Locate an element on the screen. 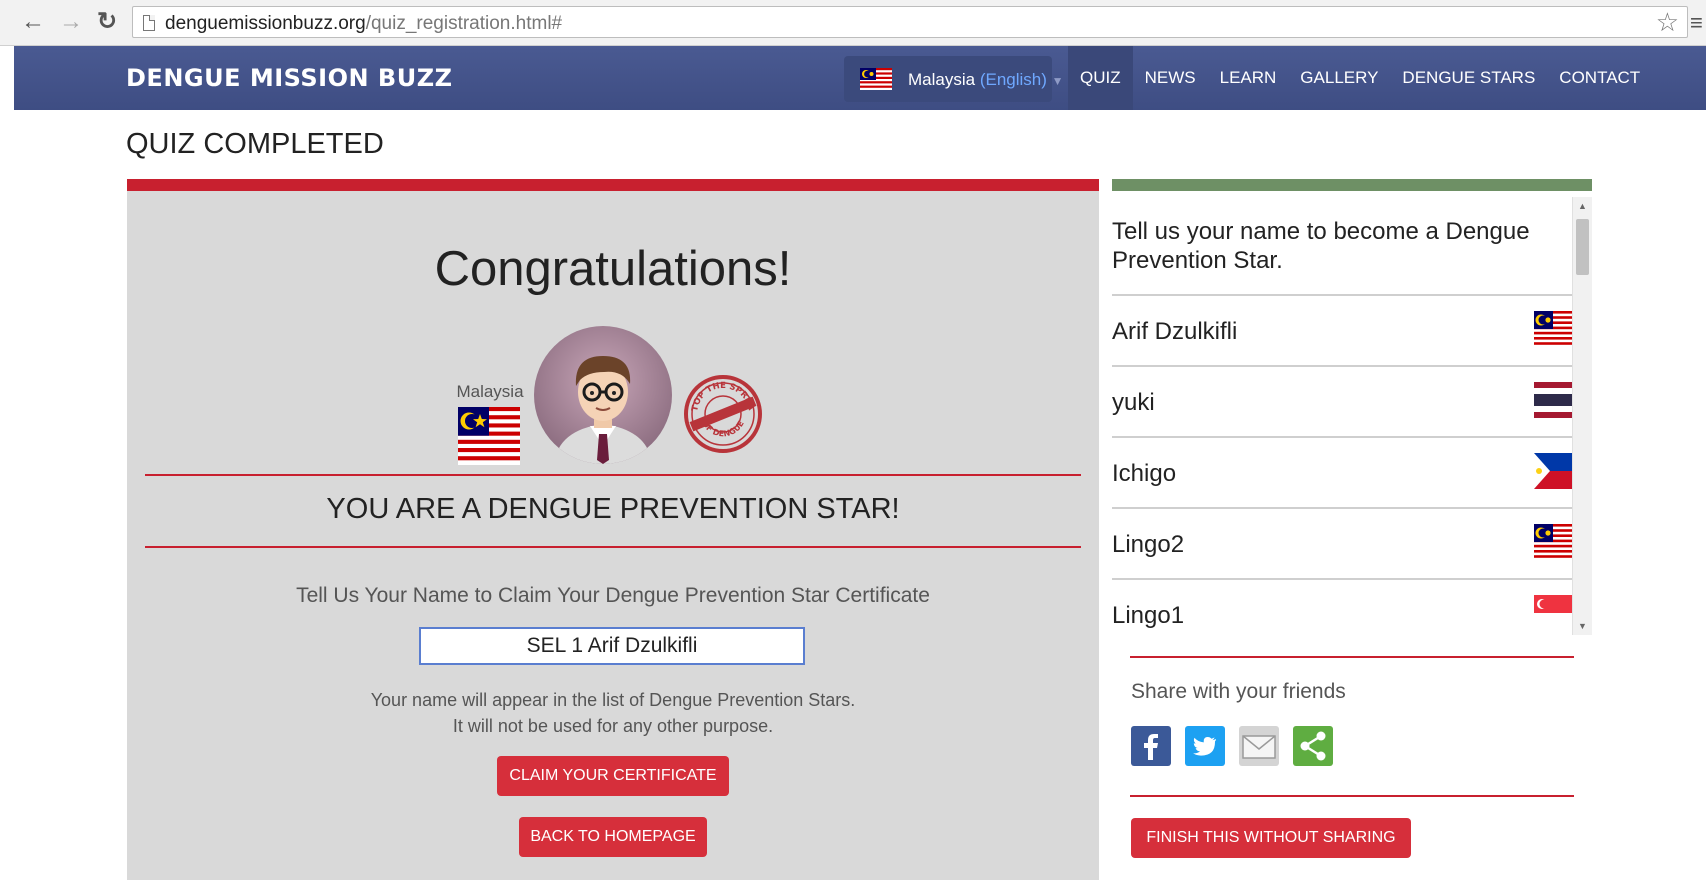 This screenshot has height=880, width=1706. share-title: Share with your friends is located at coordinates (1238, 691).